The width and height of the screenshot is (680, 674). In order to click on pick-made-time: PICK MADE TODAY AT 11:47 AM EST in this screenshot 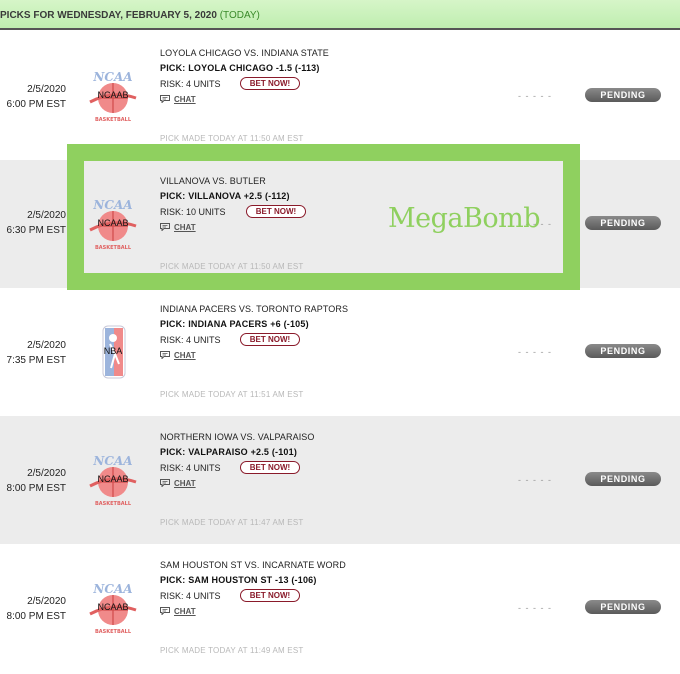, I will do `click(232, 522)`.